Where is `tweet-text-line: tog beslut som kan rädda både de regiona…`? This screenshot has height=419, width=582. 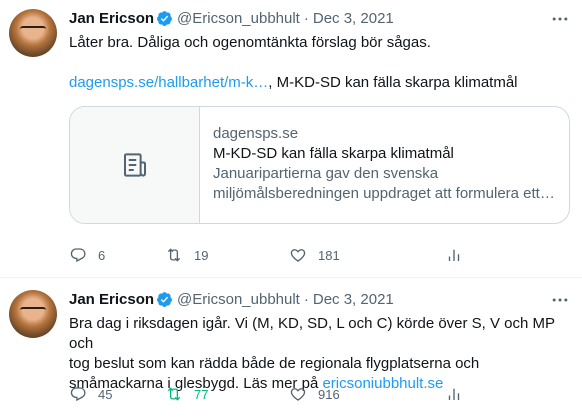
tweet-text-line: tog beslut som kan rädda både de regiona… is located at coordinates (274, 363).